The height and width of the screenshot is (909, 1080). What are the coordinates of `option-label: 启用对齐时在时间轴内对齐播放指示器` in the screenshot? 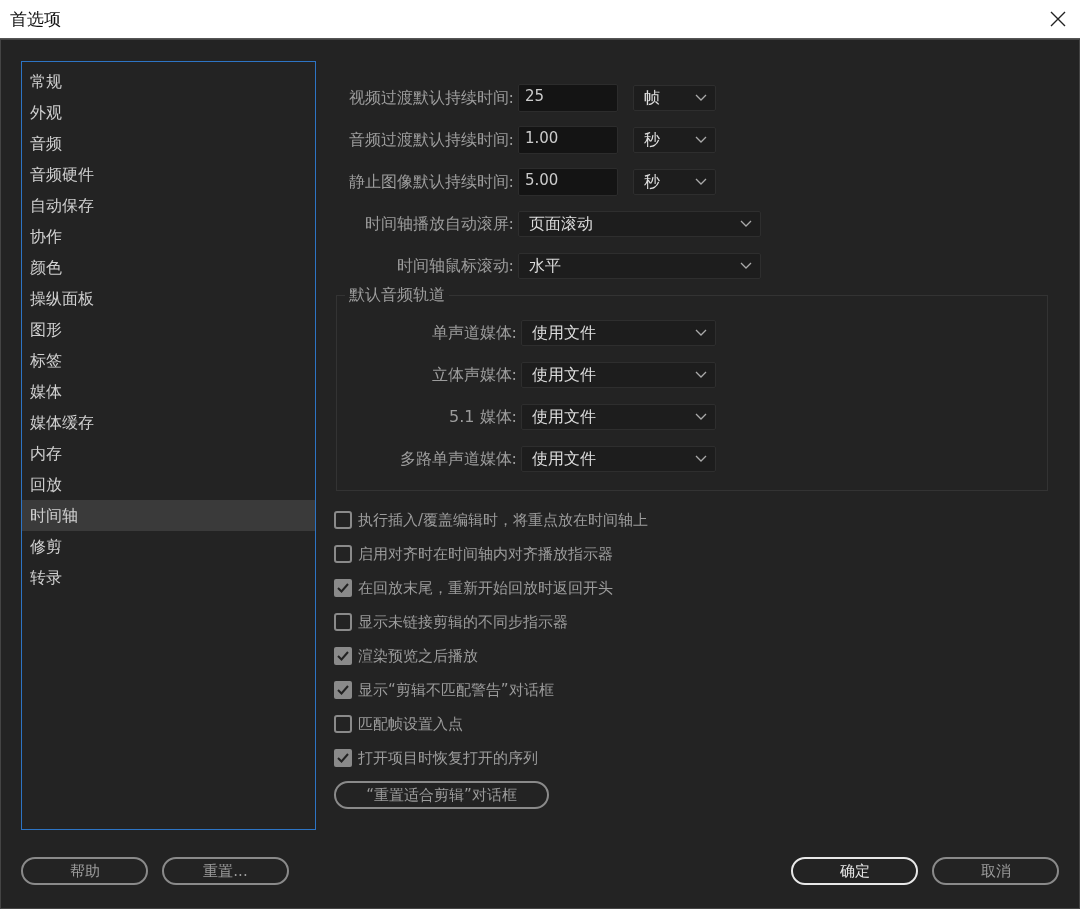 It's located at (485, 554).